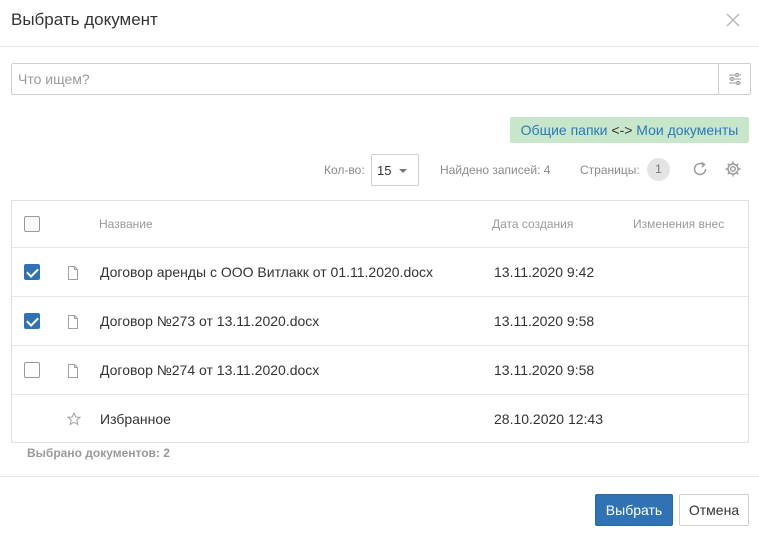  I want to click on my-documents-link: Мои документы, so click(687, 130).